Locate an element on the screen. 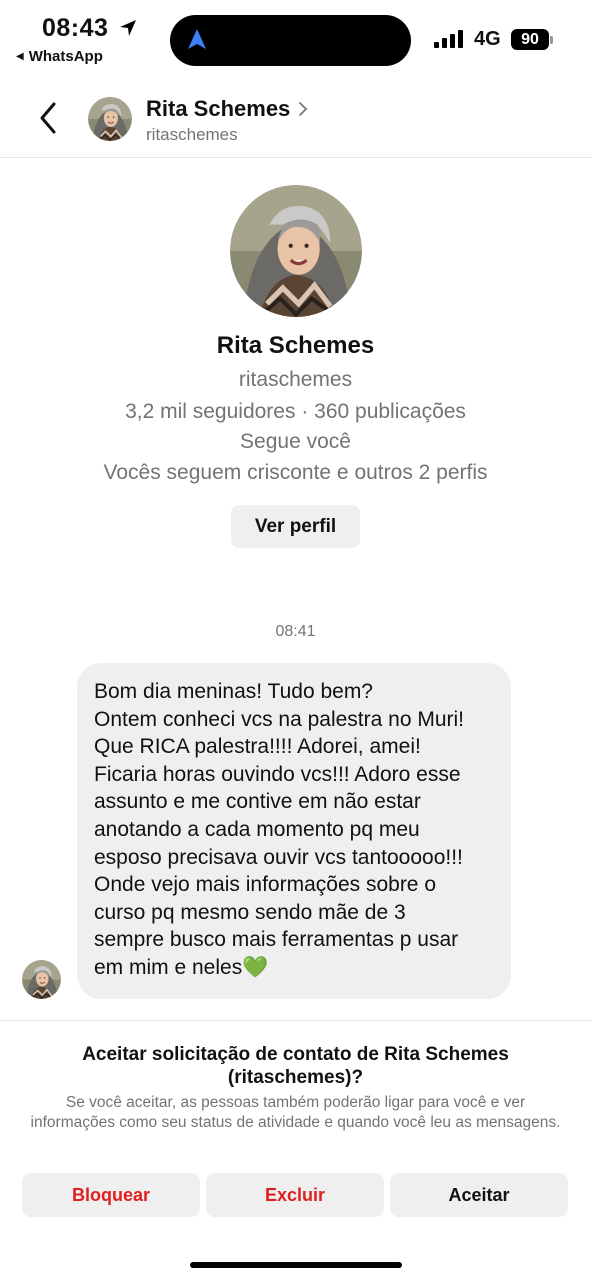  profile-name: Rita Schemes is located at coordinates (295, 345).